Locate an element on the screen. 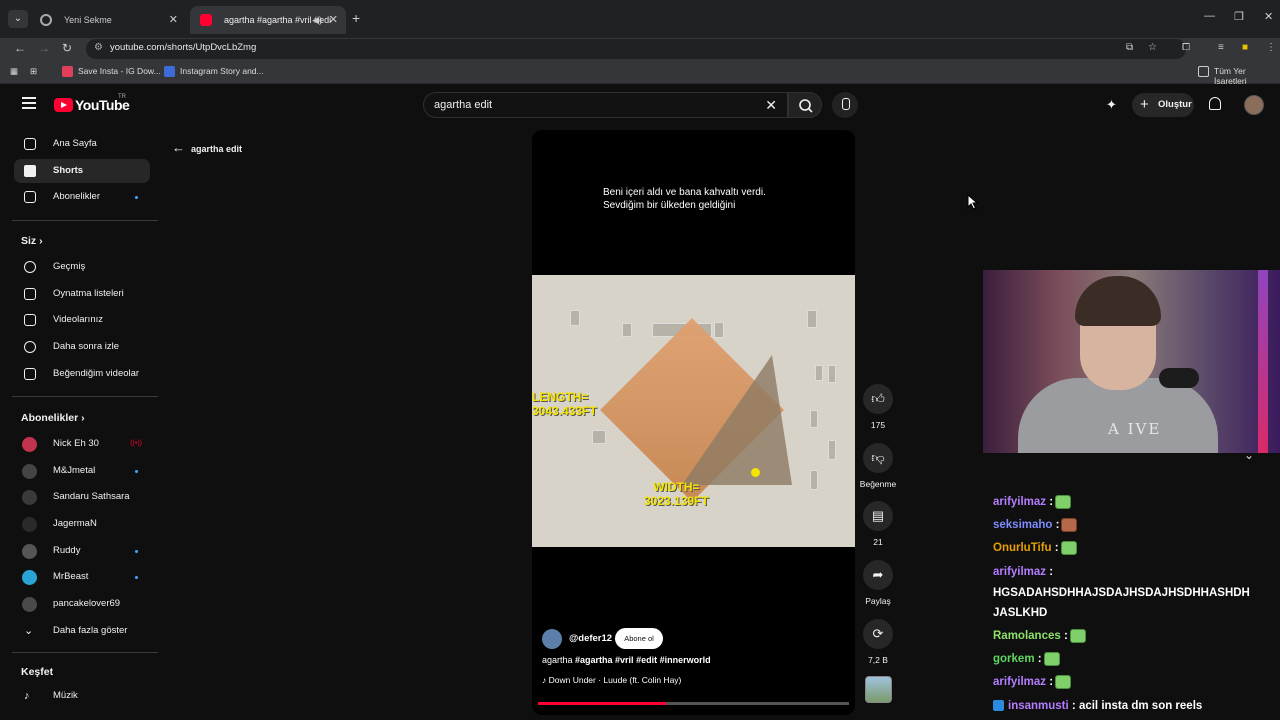  video-block is located at coordinates (719, 330).